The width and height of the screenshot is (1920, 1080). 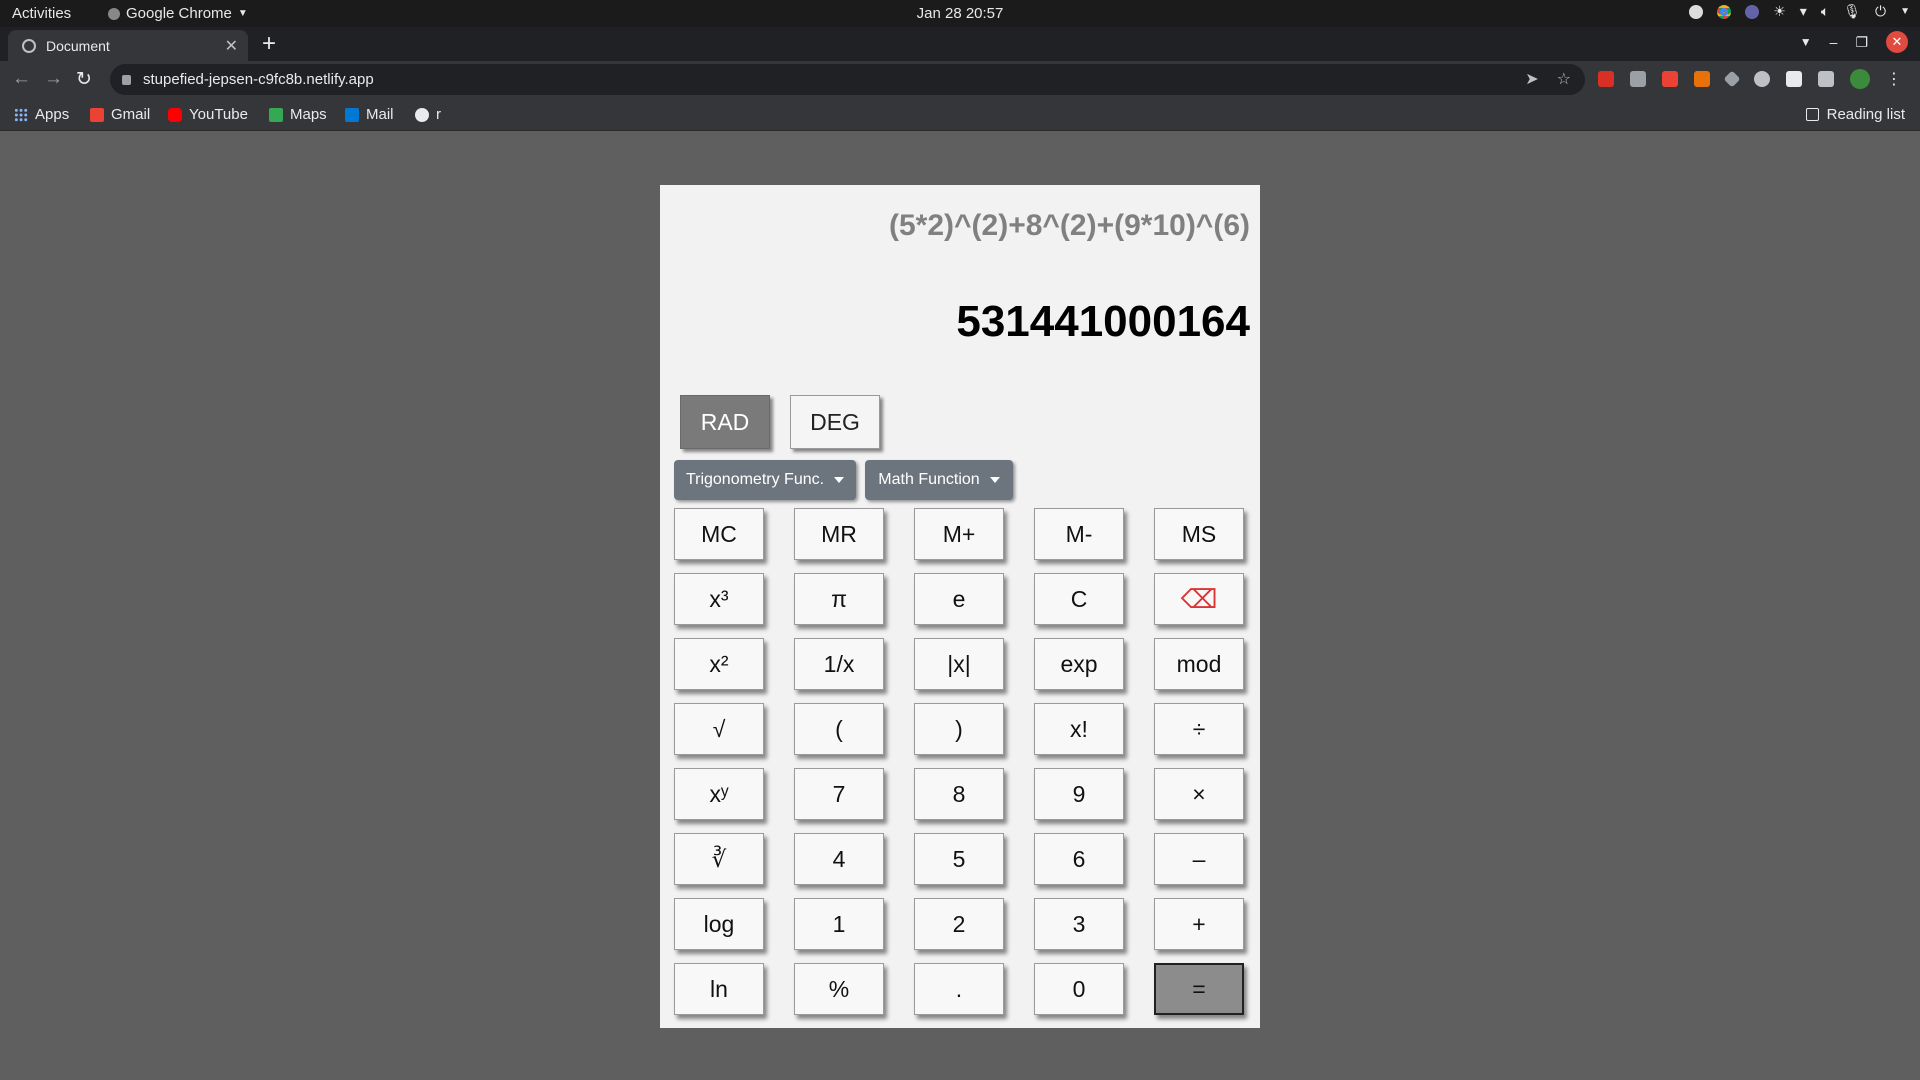 I want to click on extension-pen-icon, so click(x=1638, y=79).